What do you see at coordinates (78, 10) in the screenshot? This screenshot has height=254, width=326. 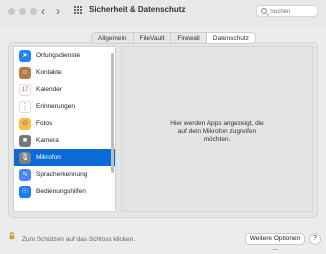 I see `show-all-preferences-icon` at bounding box center [78, 10].